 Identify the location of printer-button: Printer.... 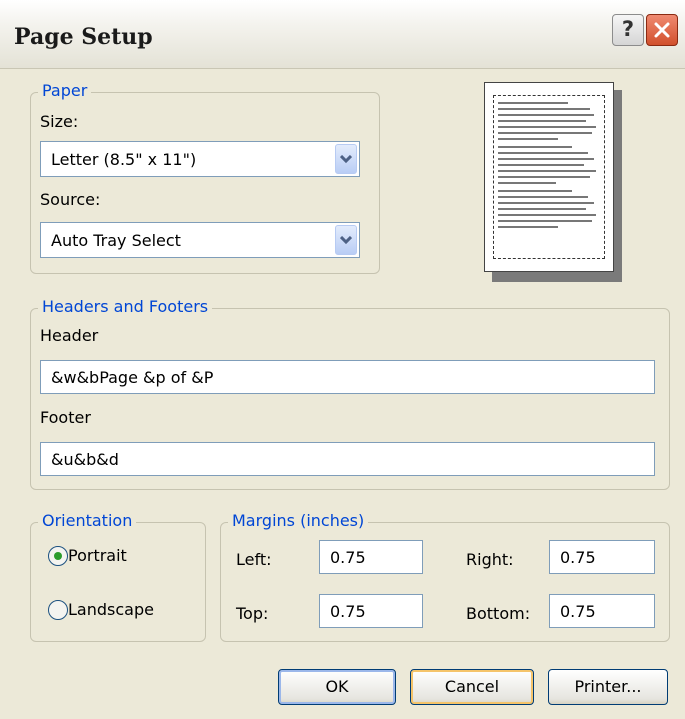
(608, 687).